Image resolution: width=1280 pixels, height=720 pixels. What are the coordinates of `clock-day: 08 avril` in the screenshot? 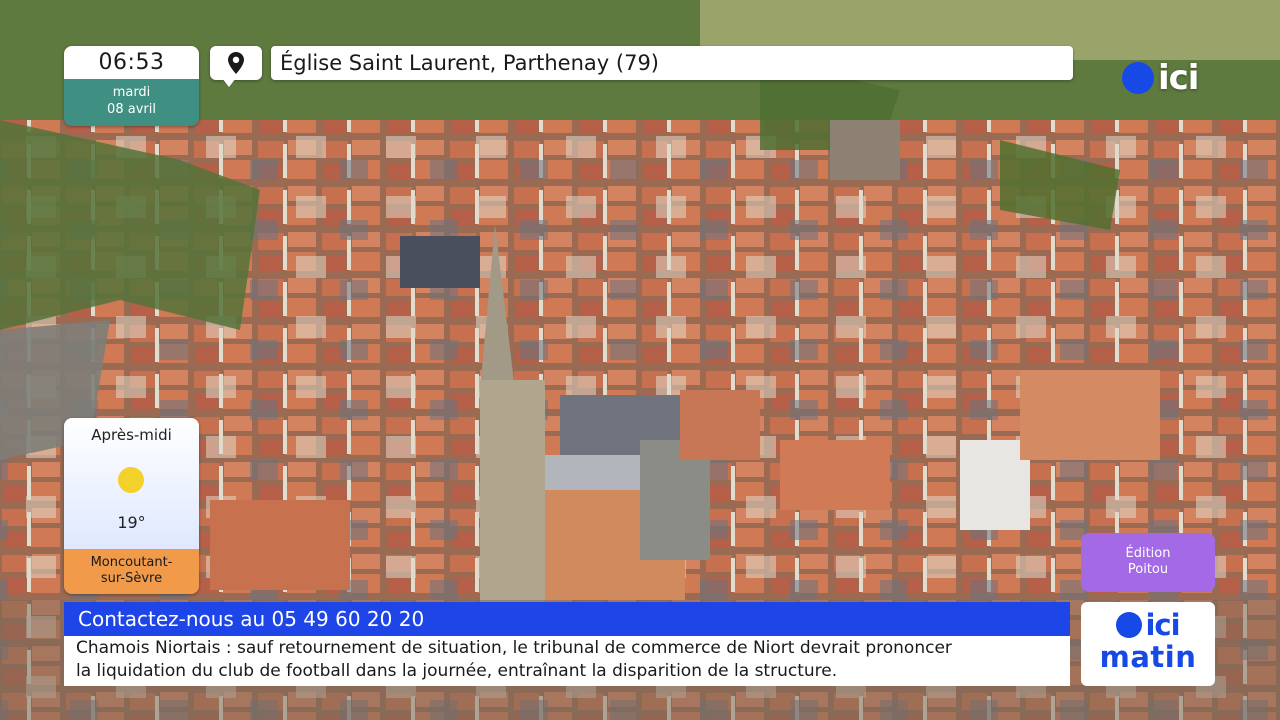 It's located at (131, 109).